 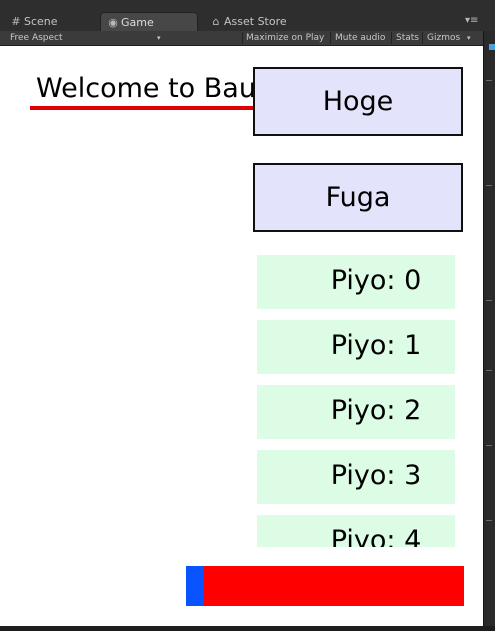 I want to click on fuga-button: Fuga, so click(x=358, y=197).